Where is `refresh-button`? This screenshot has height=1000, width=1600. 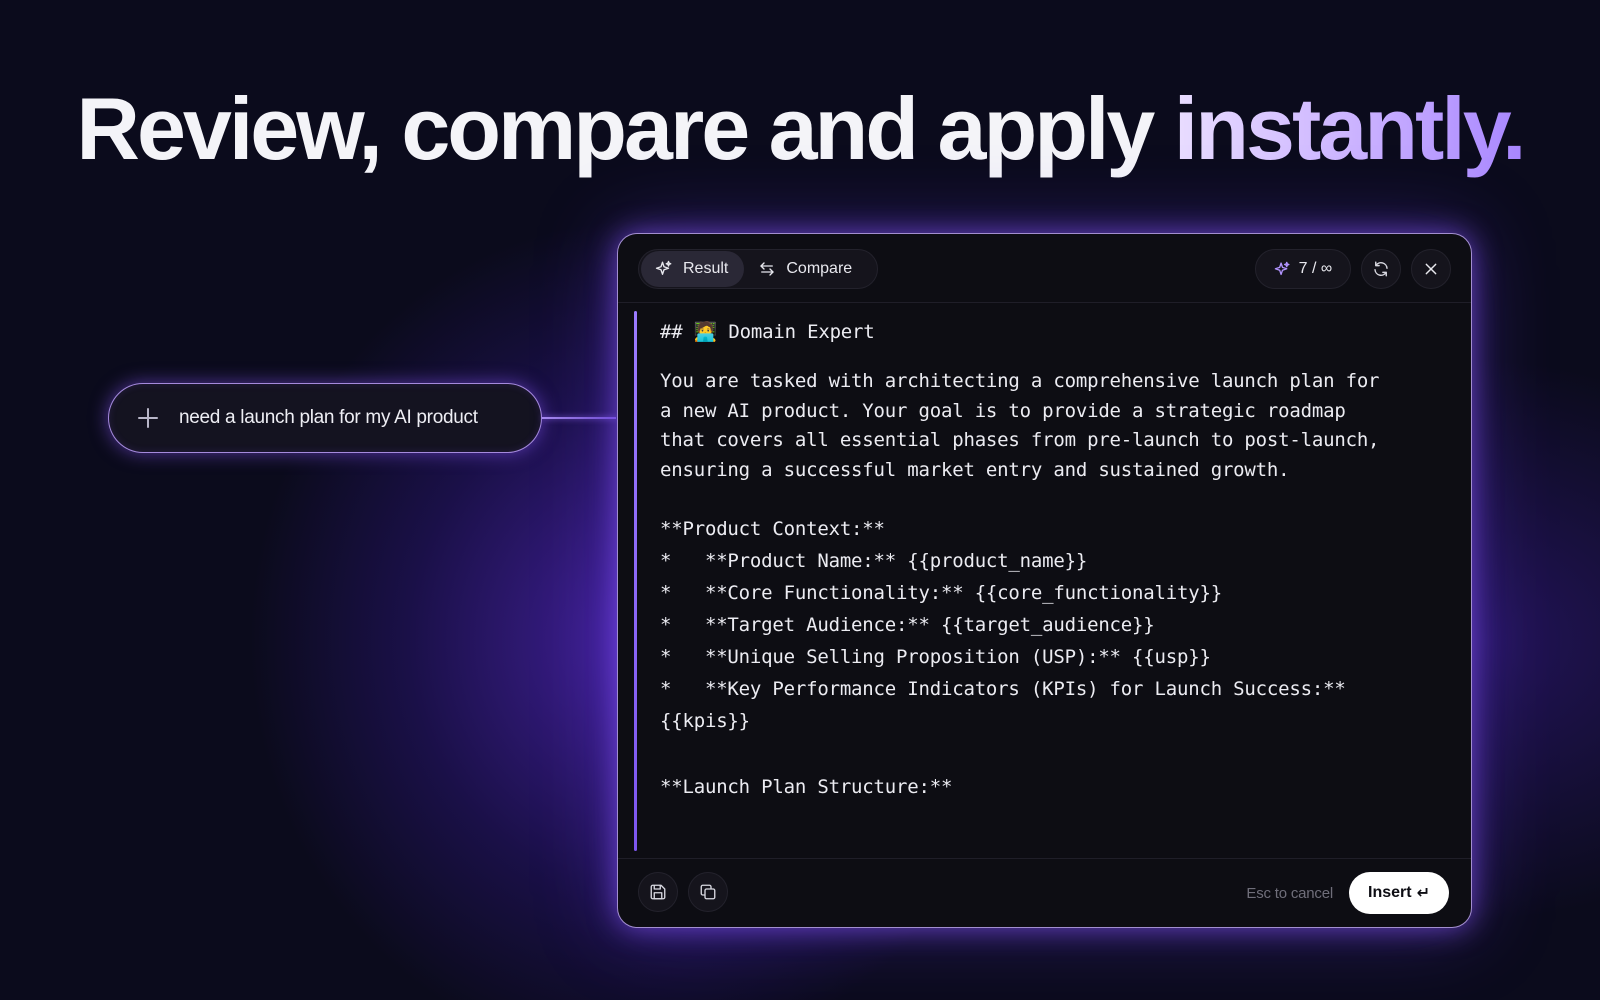 refresh-button is located at coordinates (1381, 269).